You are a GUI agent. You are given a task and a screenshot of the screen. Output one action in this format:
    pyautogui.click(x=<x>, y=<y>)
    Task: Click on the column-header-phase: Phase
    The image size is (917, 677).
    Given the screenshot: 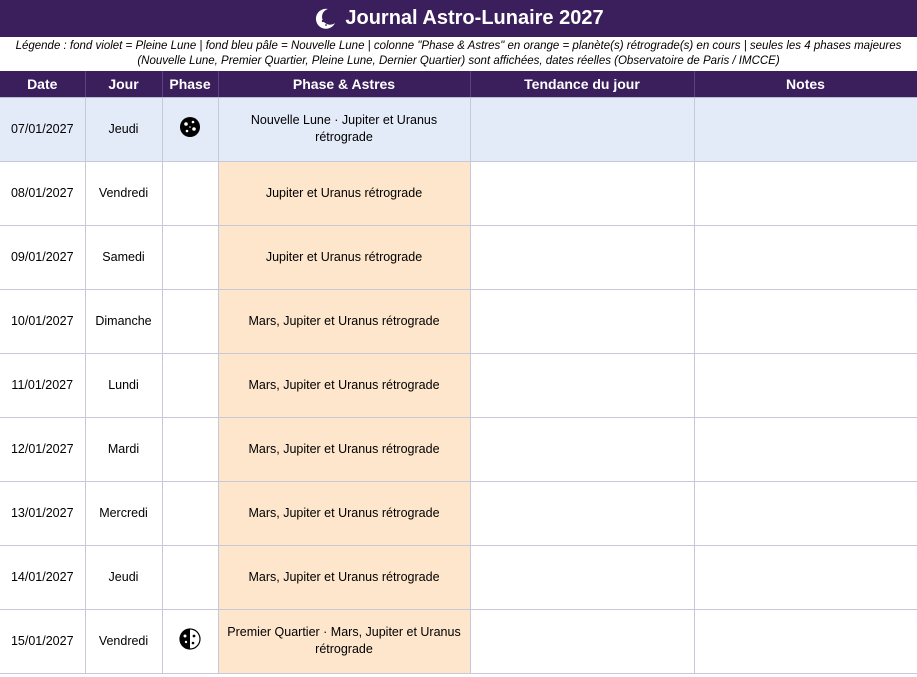 What is the action you would take?
    pyautogui.click(x=190, y=84)
    